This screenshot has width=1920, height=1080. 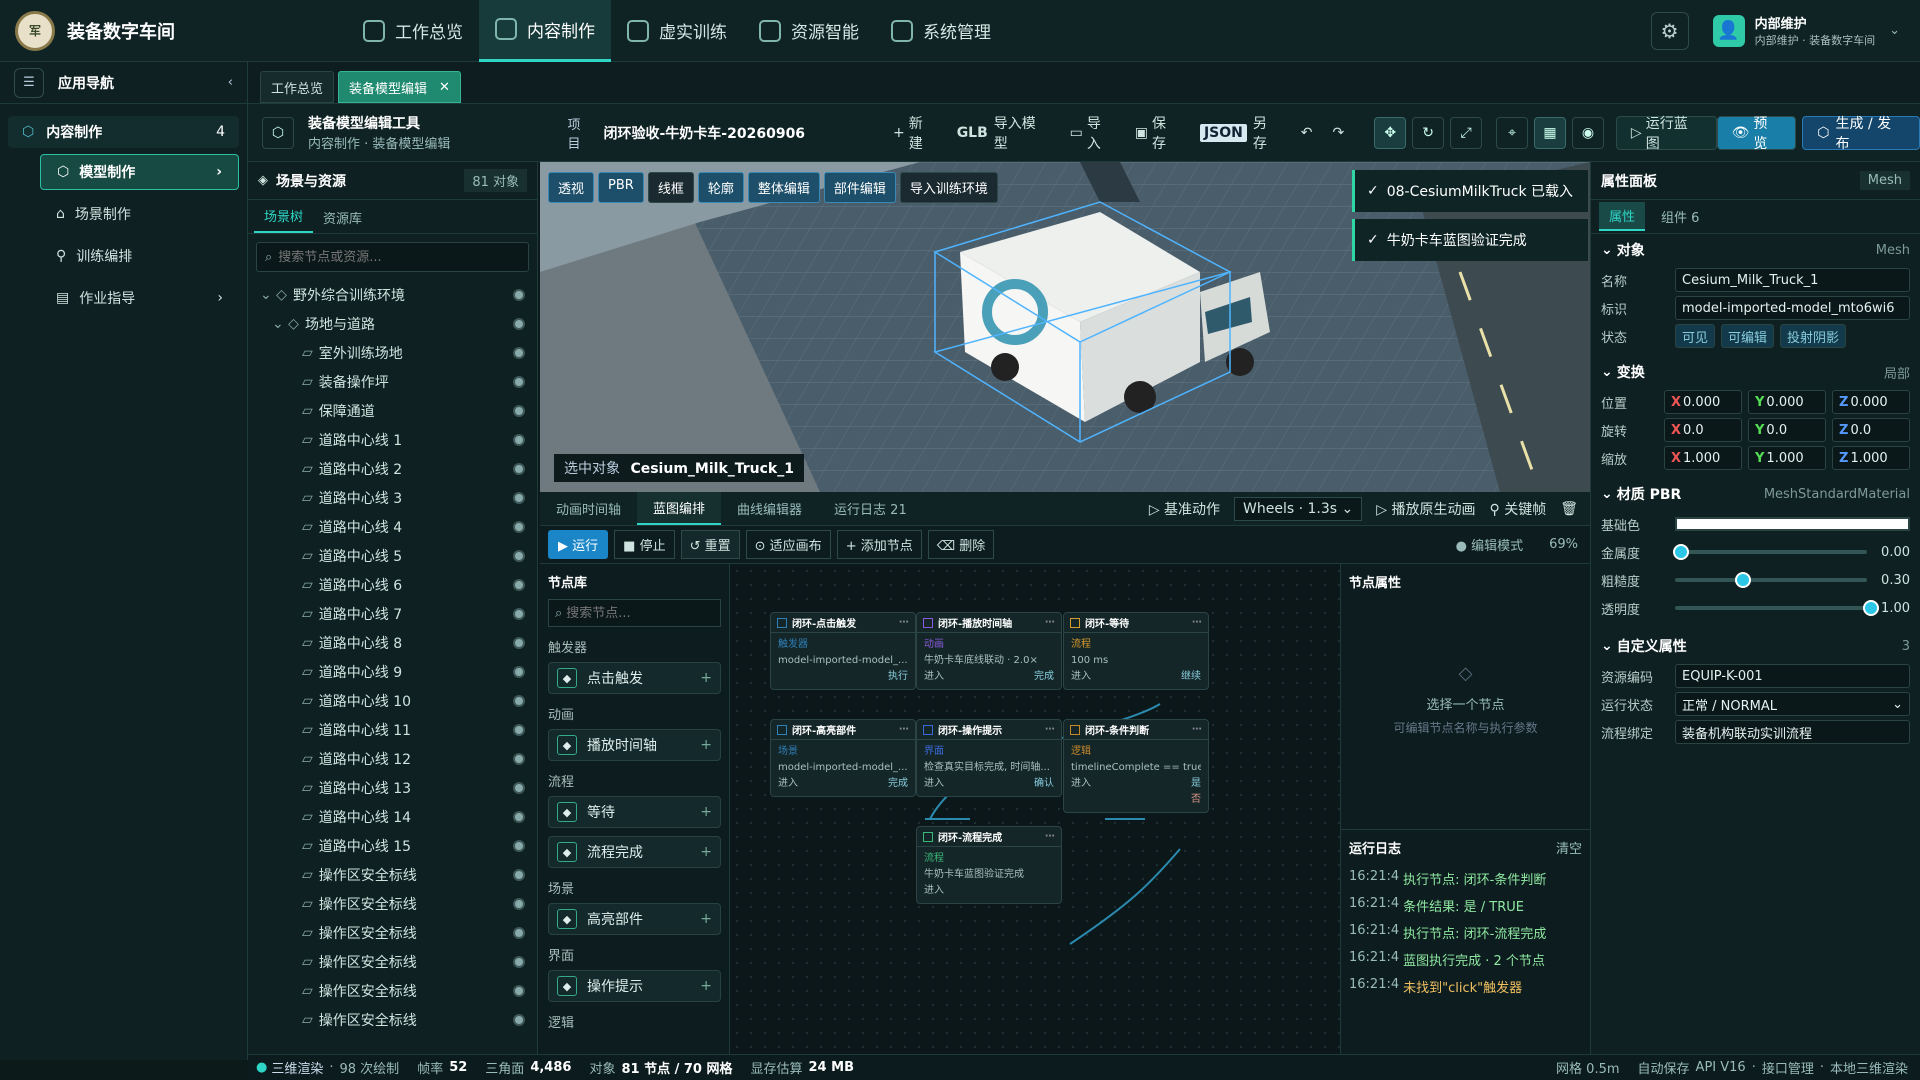 I want to click on id-field: model-imported-model_mto6wi6, so click(x=1792, y=308).